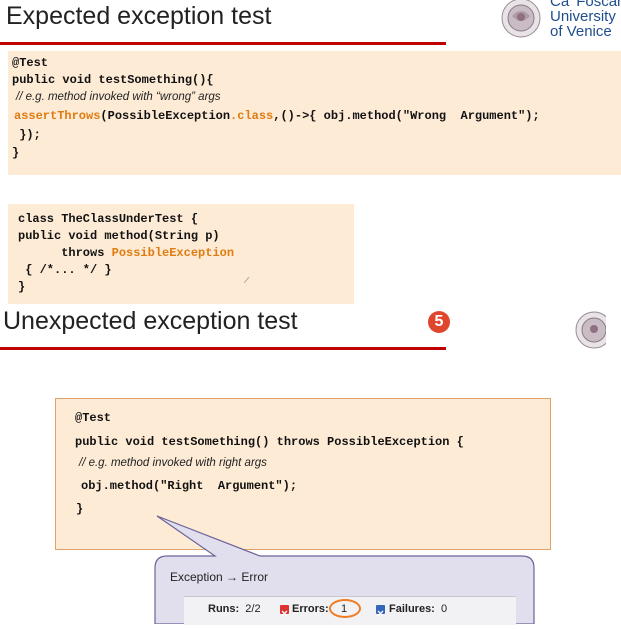 The image size is (621, 629). I want to click on errors-label: Errors:, so click(310, 609).